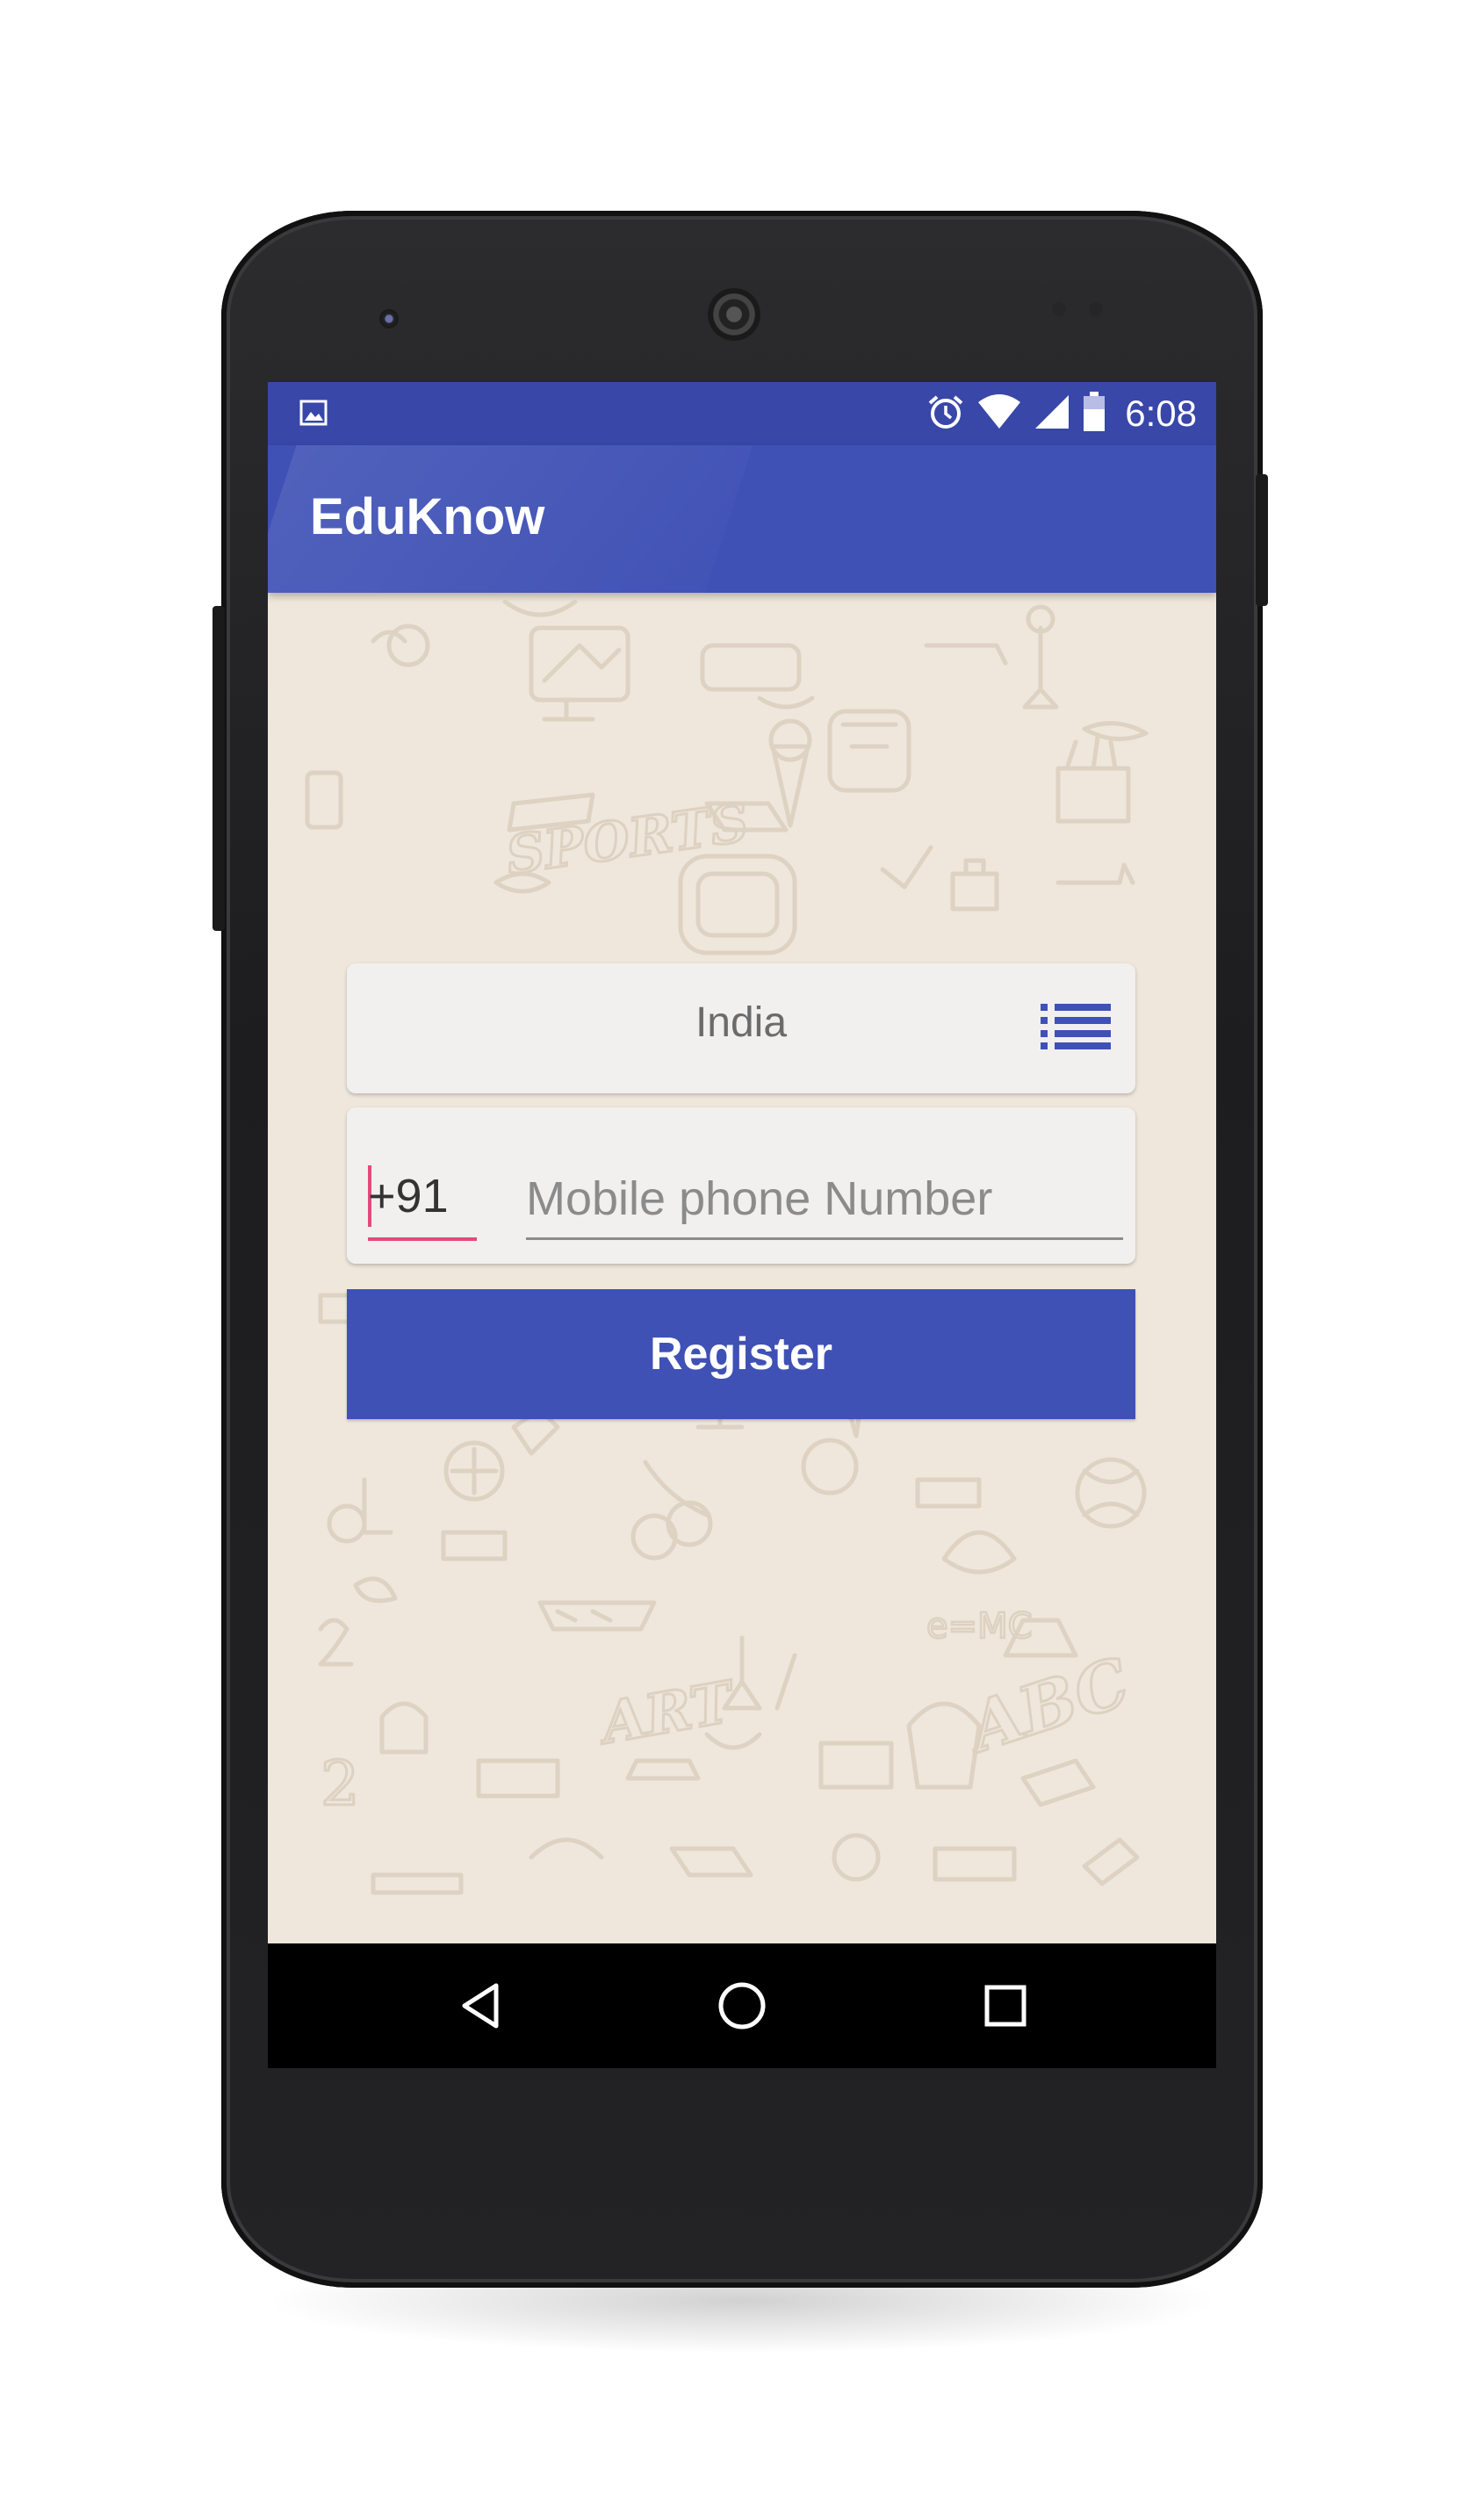 The height and width of the screenshot is (2509, 1484). What do you see at coordinates (1094, 414) in the screenshot?
I see `battery-icon` at bounding box center [1094, 414].